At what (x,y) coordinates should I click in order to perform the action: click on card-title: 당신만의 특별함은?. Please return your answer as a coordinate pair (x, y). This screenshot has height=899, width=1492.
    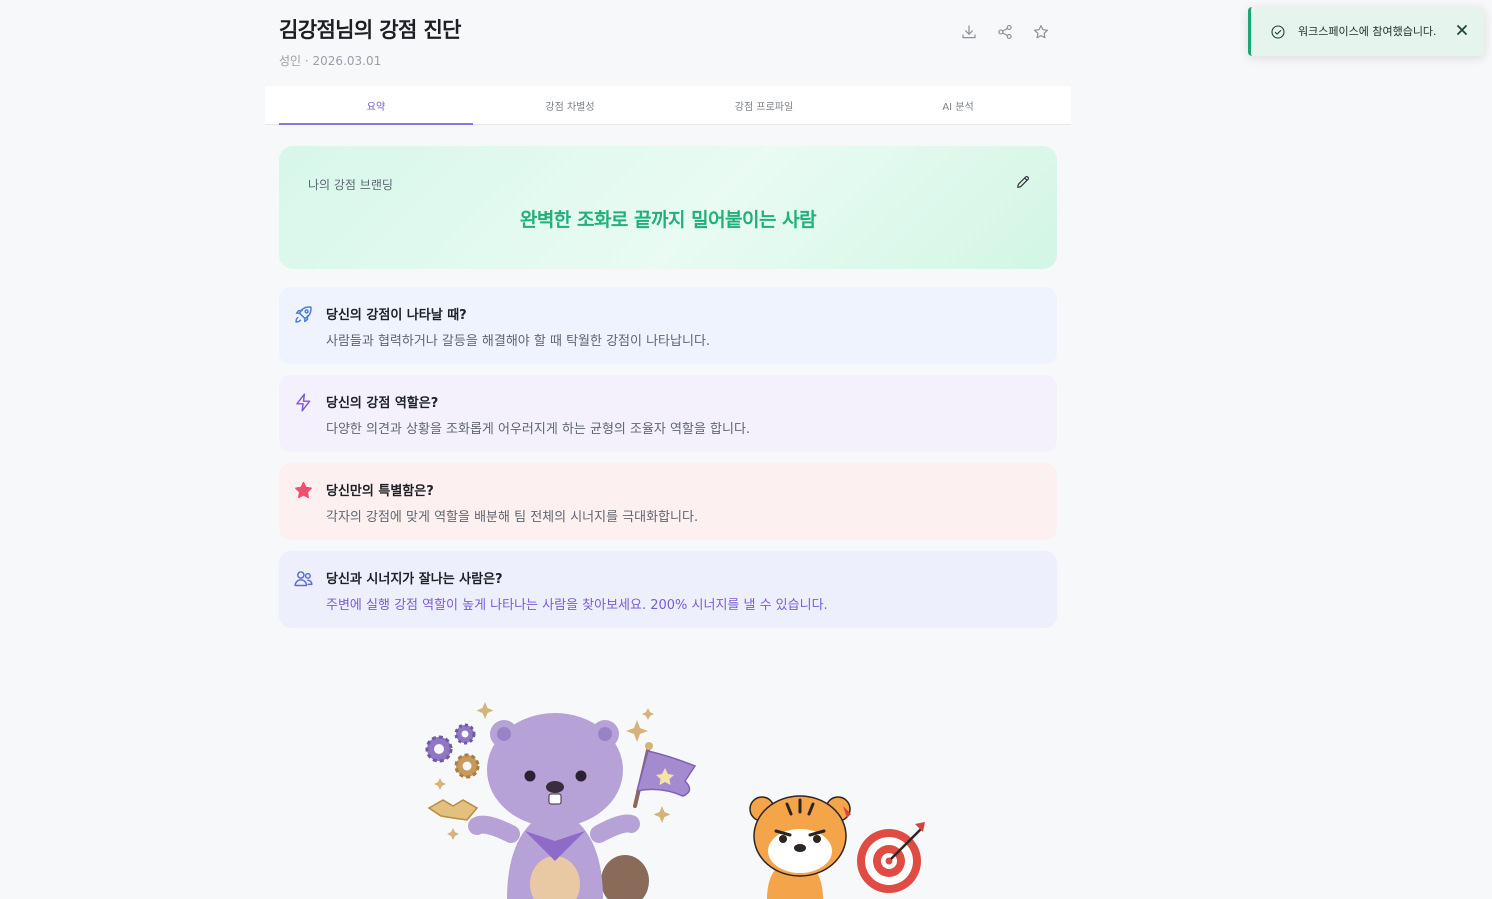
    Looking at the image, I should click on (380, 491).